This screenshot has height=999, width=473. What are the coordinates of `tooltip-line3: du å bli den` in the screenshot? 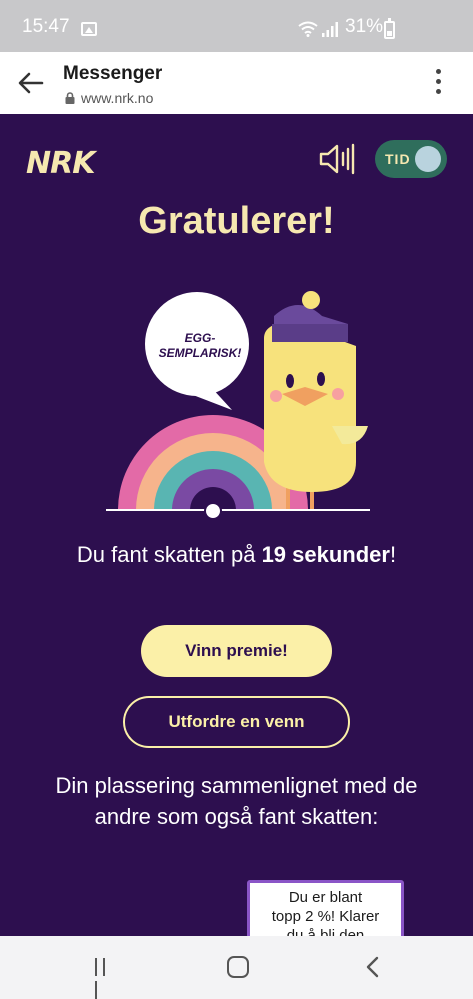 It's located at (325, 931).